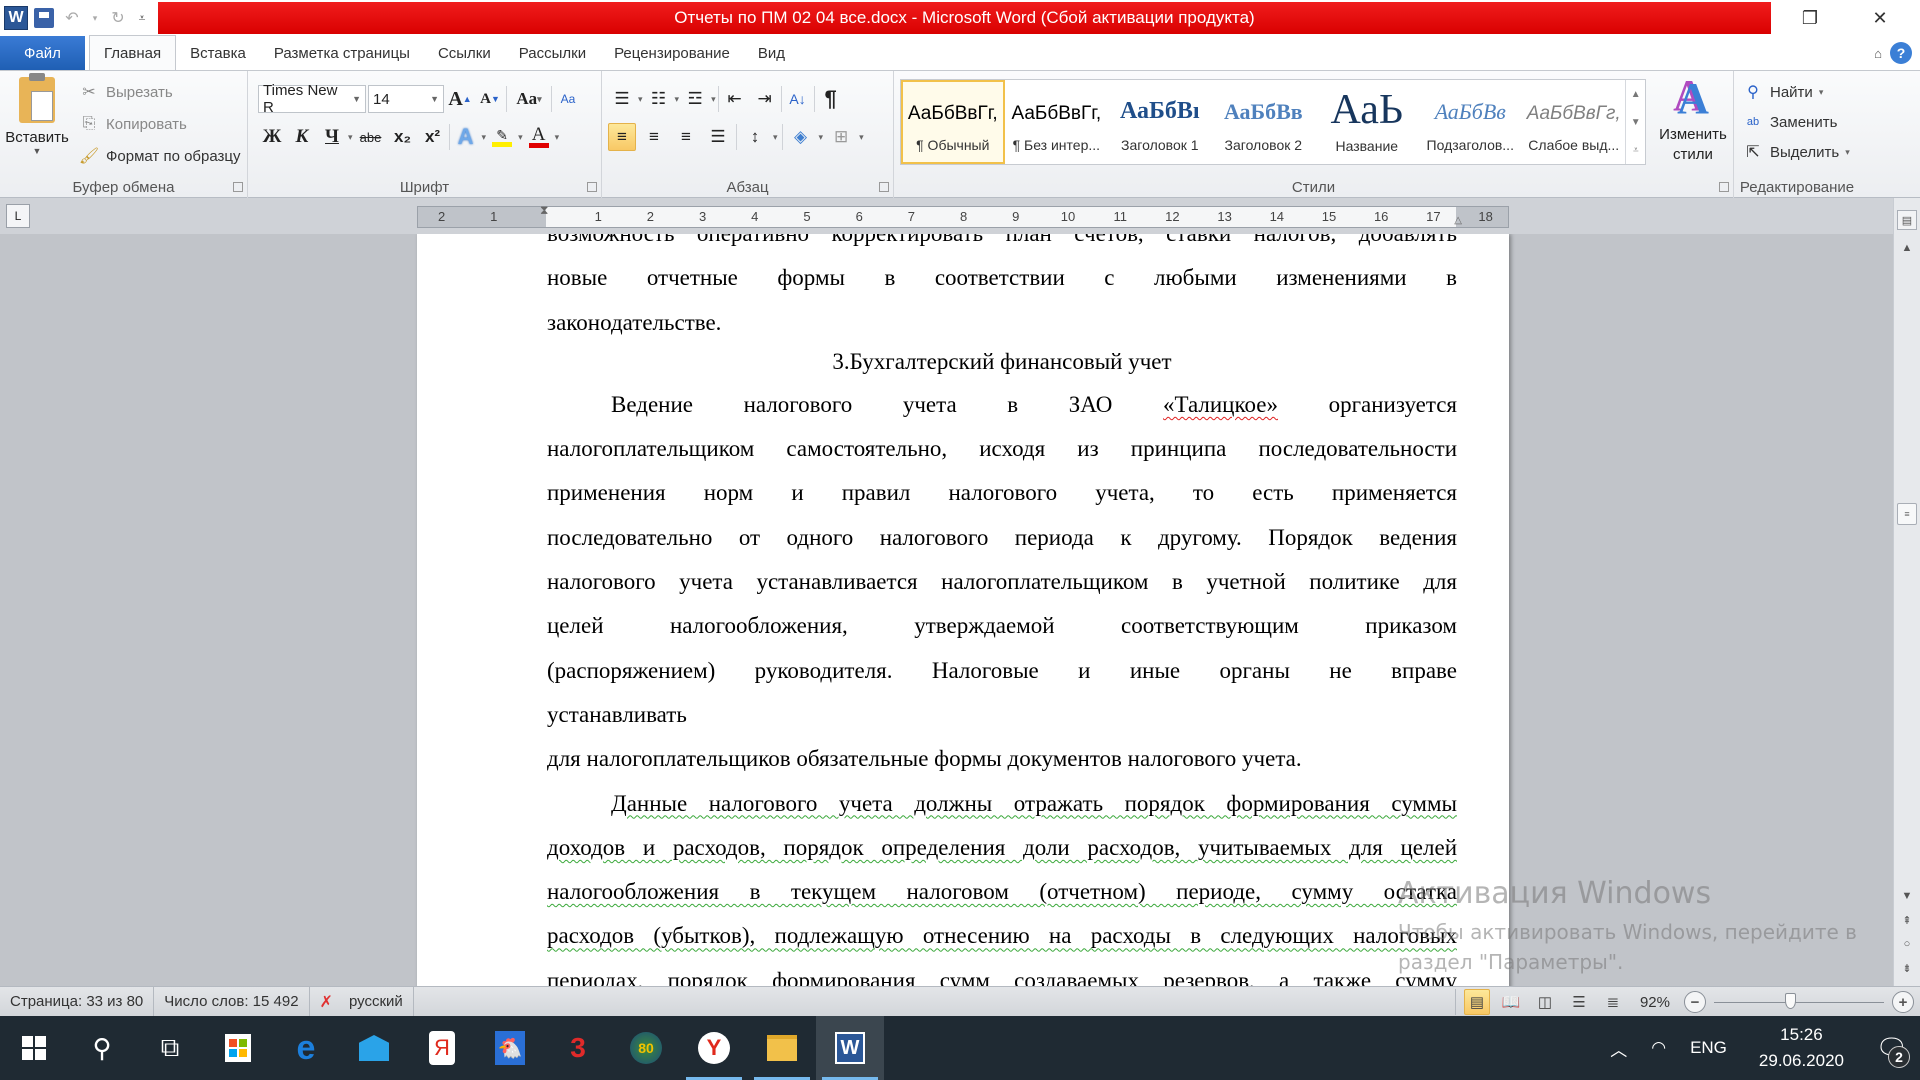 This screenshot has width=1920, height=1080. I want to click on font-color-button: A, so click(539, 137).